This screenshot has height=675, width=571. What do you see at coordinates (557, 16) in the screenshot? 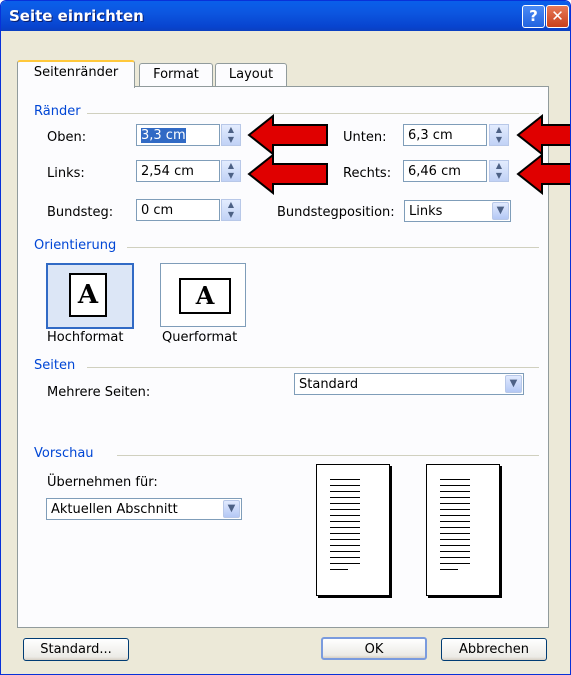
I see `close-icon: ✕` at bounding box center [557, 16].